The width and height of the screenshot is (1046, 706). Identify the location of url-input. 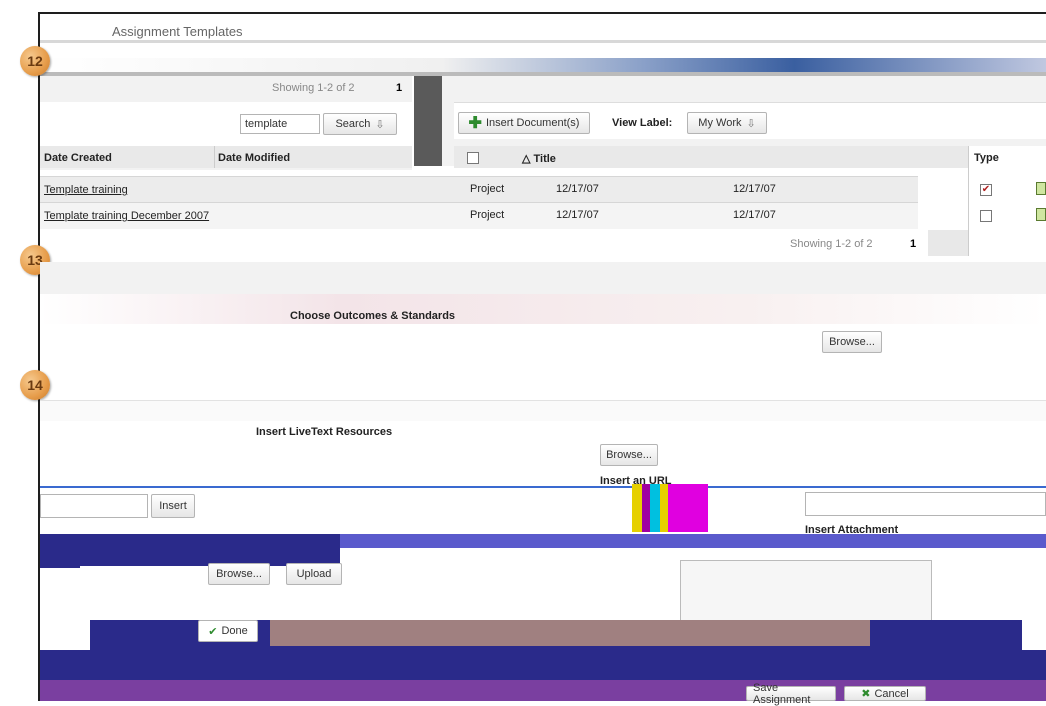
(94, 506).